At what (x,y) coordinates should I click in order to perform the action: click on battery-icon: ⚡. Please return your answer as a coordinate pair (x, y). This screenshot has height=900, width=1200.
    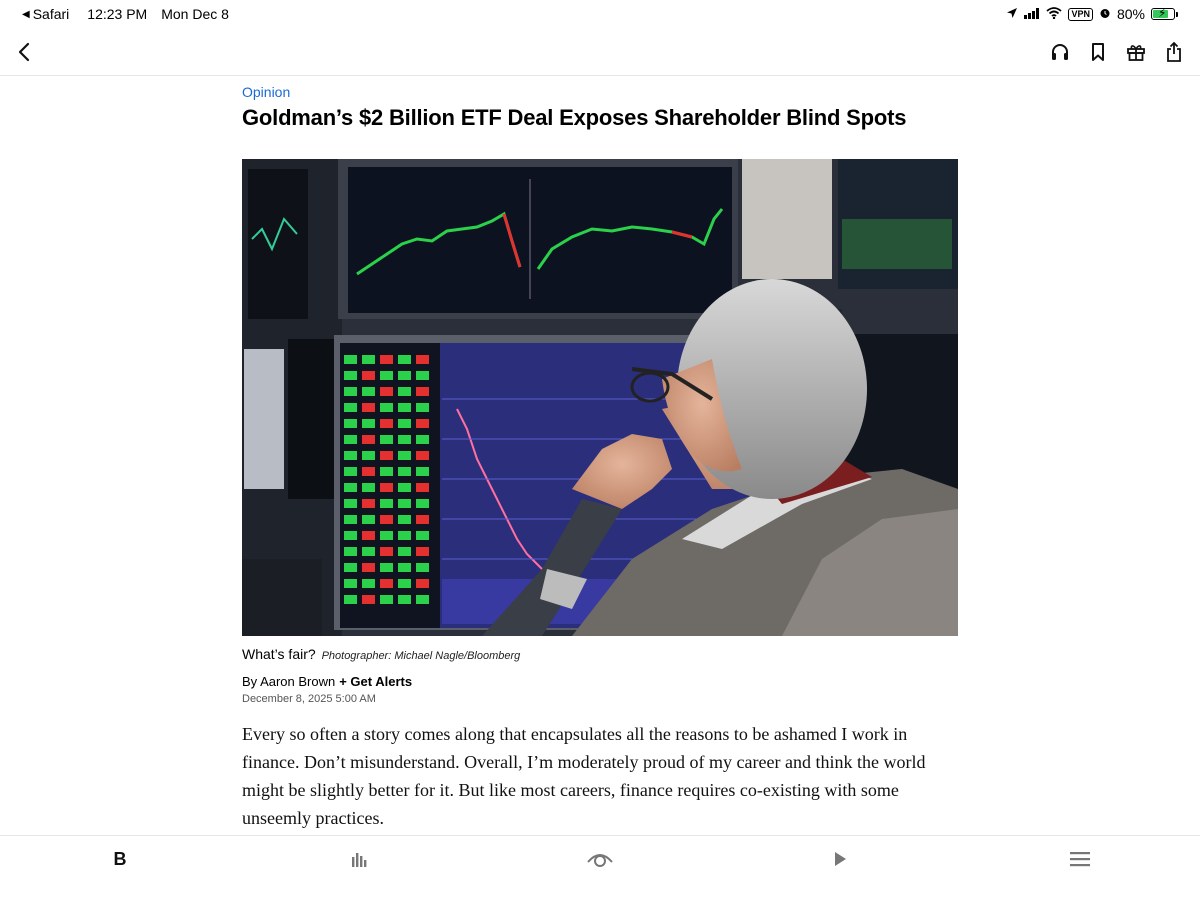
    Looking at the image, I should click on (1163, 13).